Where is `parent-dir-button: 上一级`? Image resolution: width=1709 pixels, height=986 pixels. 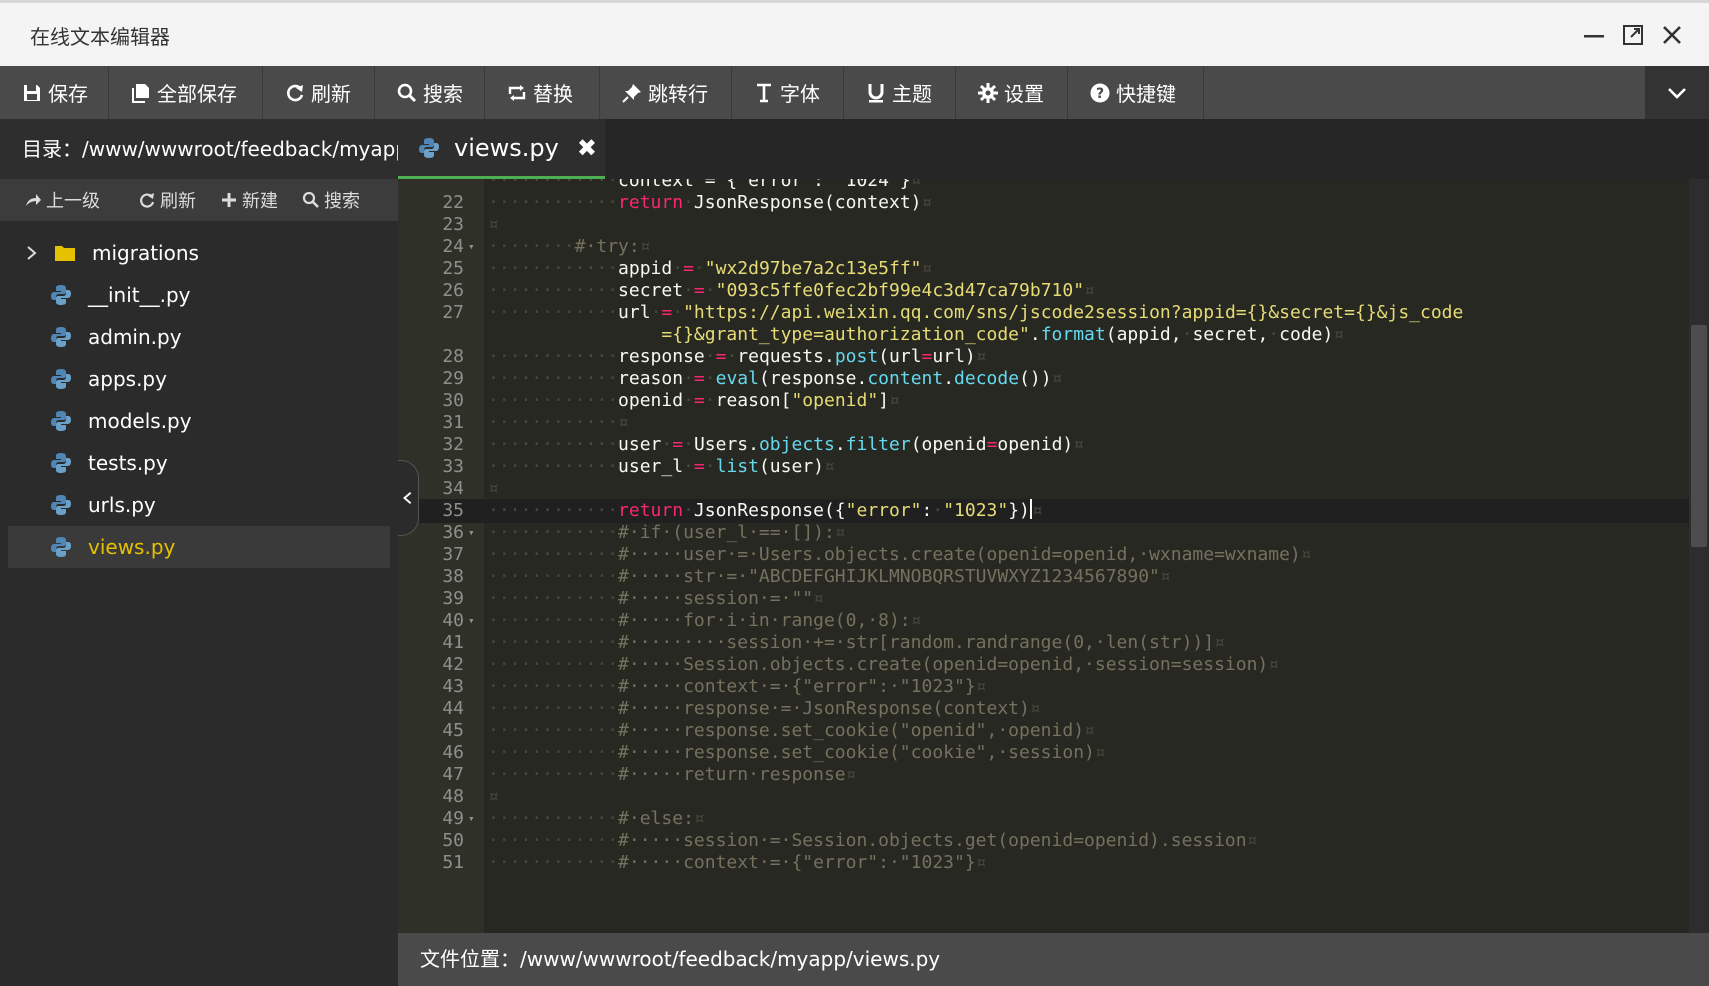
parent-dir-button: 上一级 is located at coordinates (62, 200).